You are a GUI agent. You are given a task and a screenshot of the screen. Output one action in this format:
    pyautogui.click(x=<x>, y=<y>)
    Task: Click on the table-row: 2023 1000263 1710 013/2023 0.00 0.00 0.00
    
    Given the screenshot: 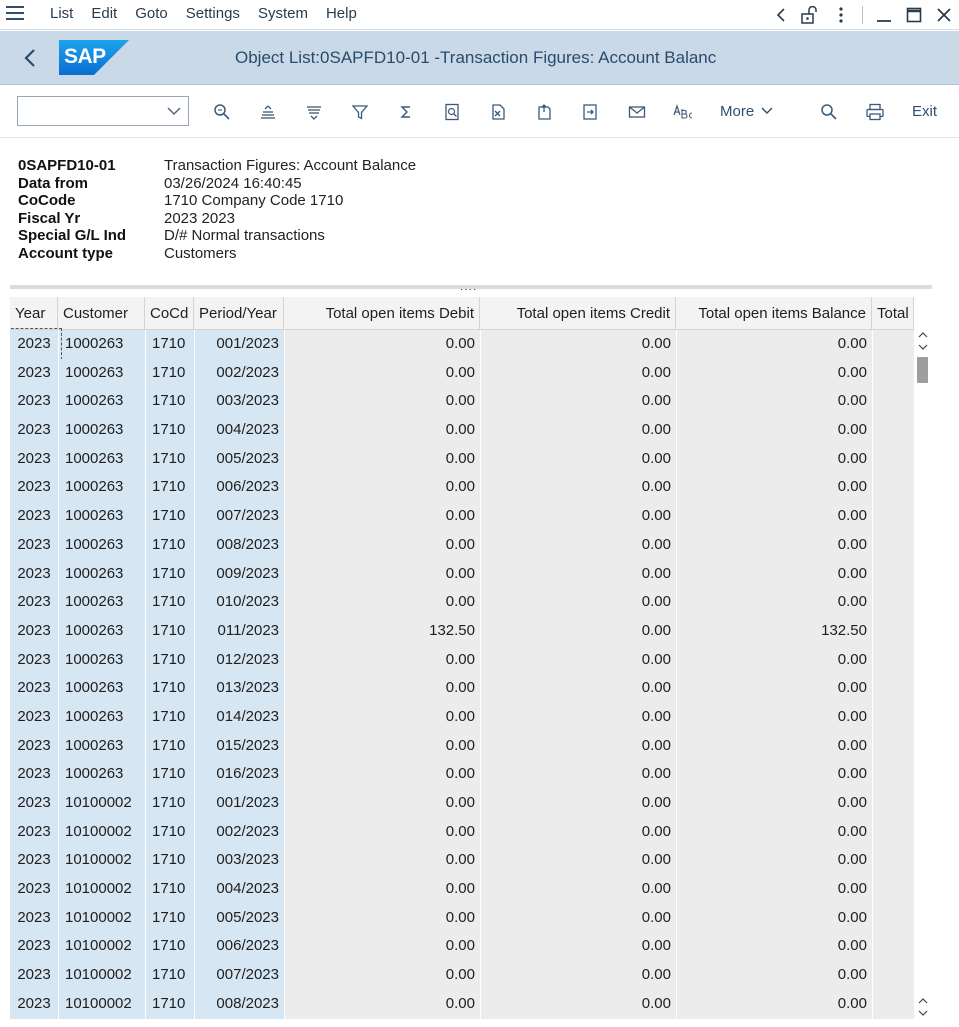 What is the action you would take?
    pyautogui.click(x=462, y=688)
    